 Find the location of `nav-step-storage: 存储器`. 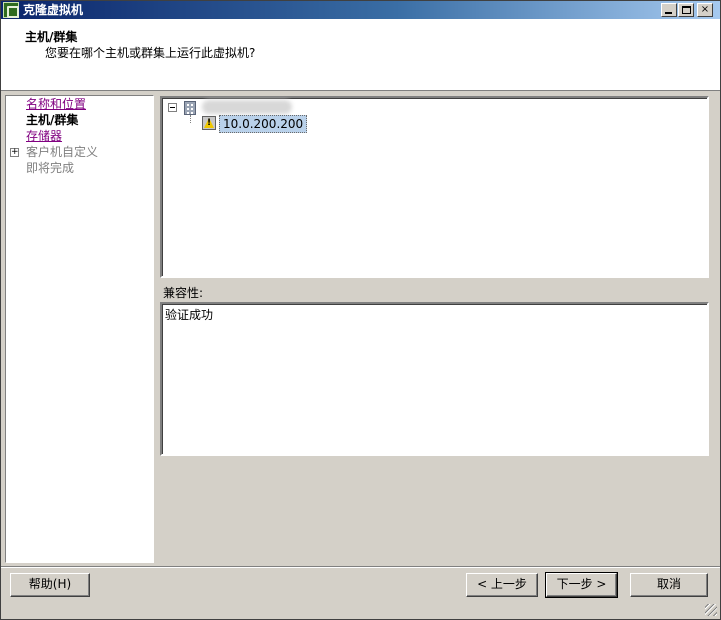

nav-step-storage: 存储器 is located at coordinates (44, 136).